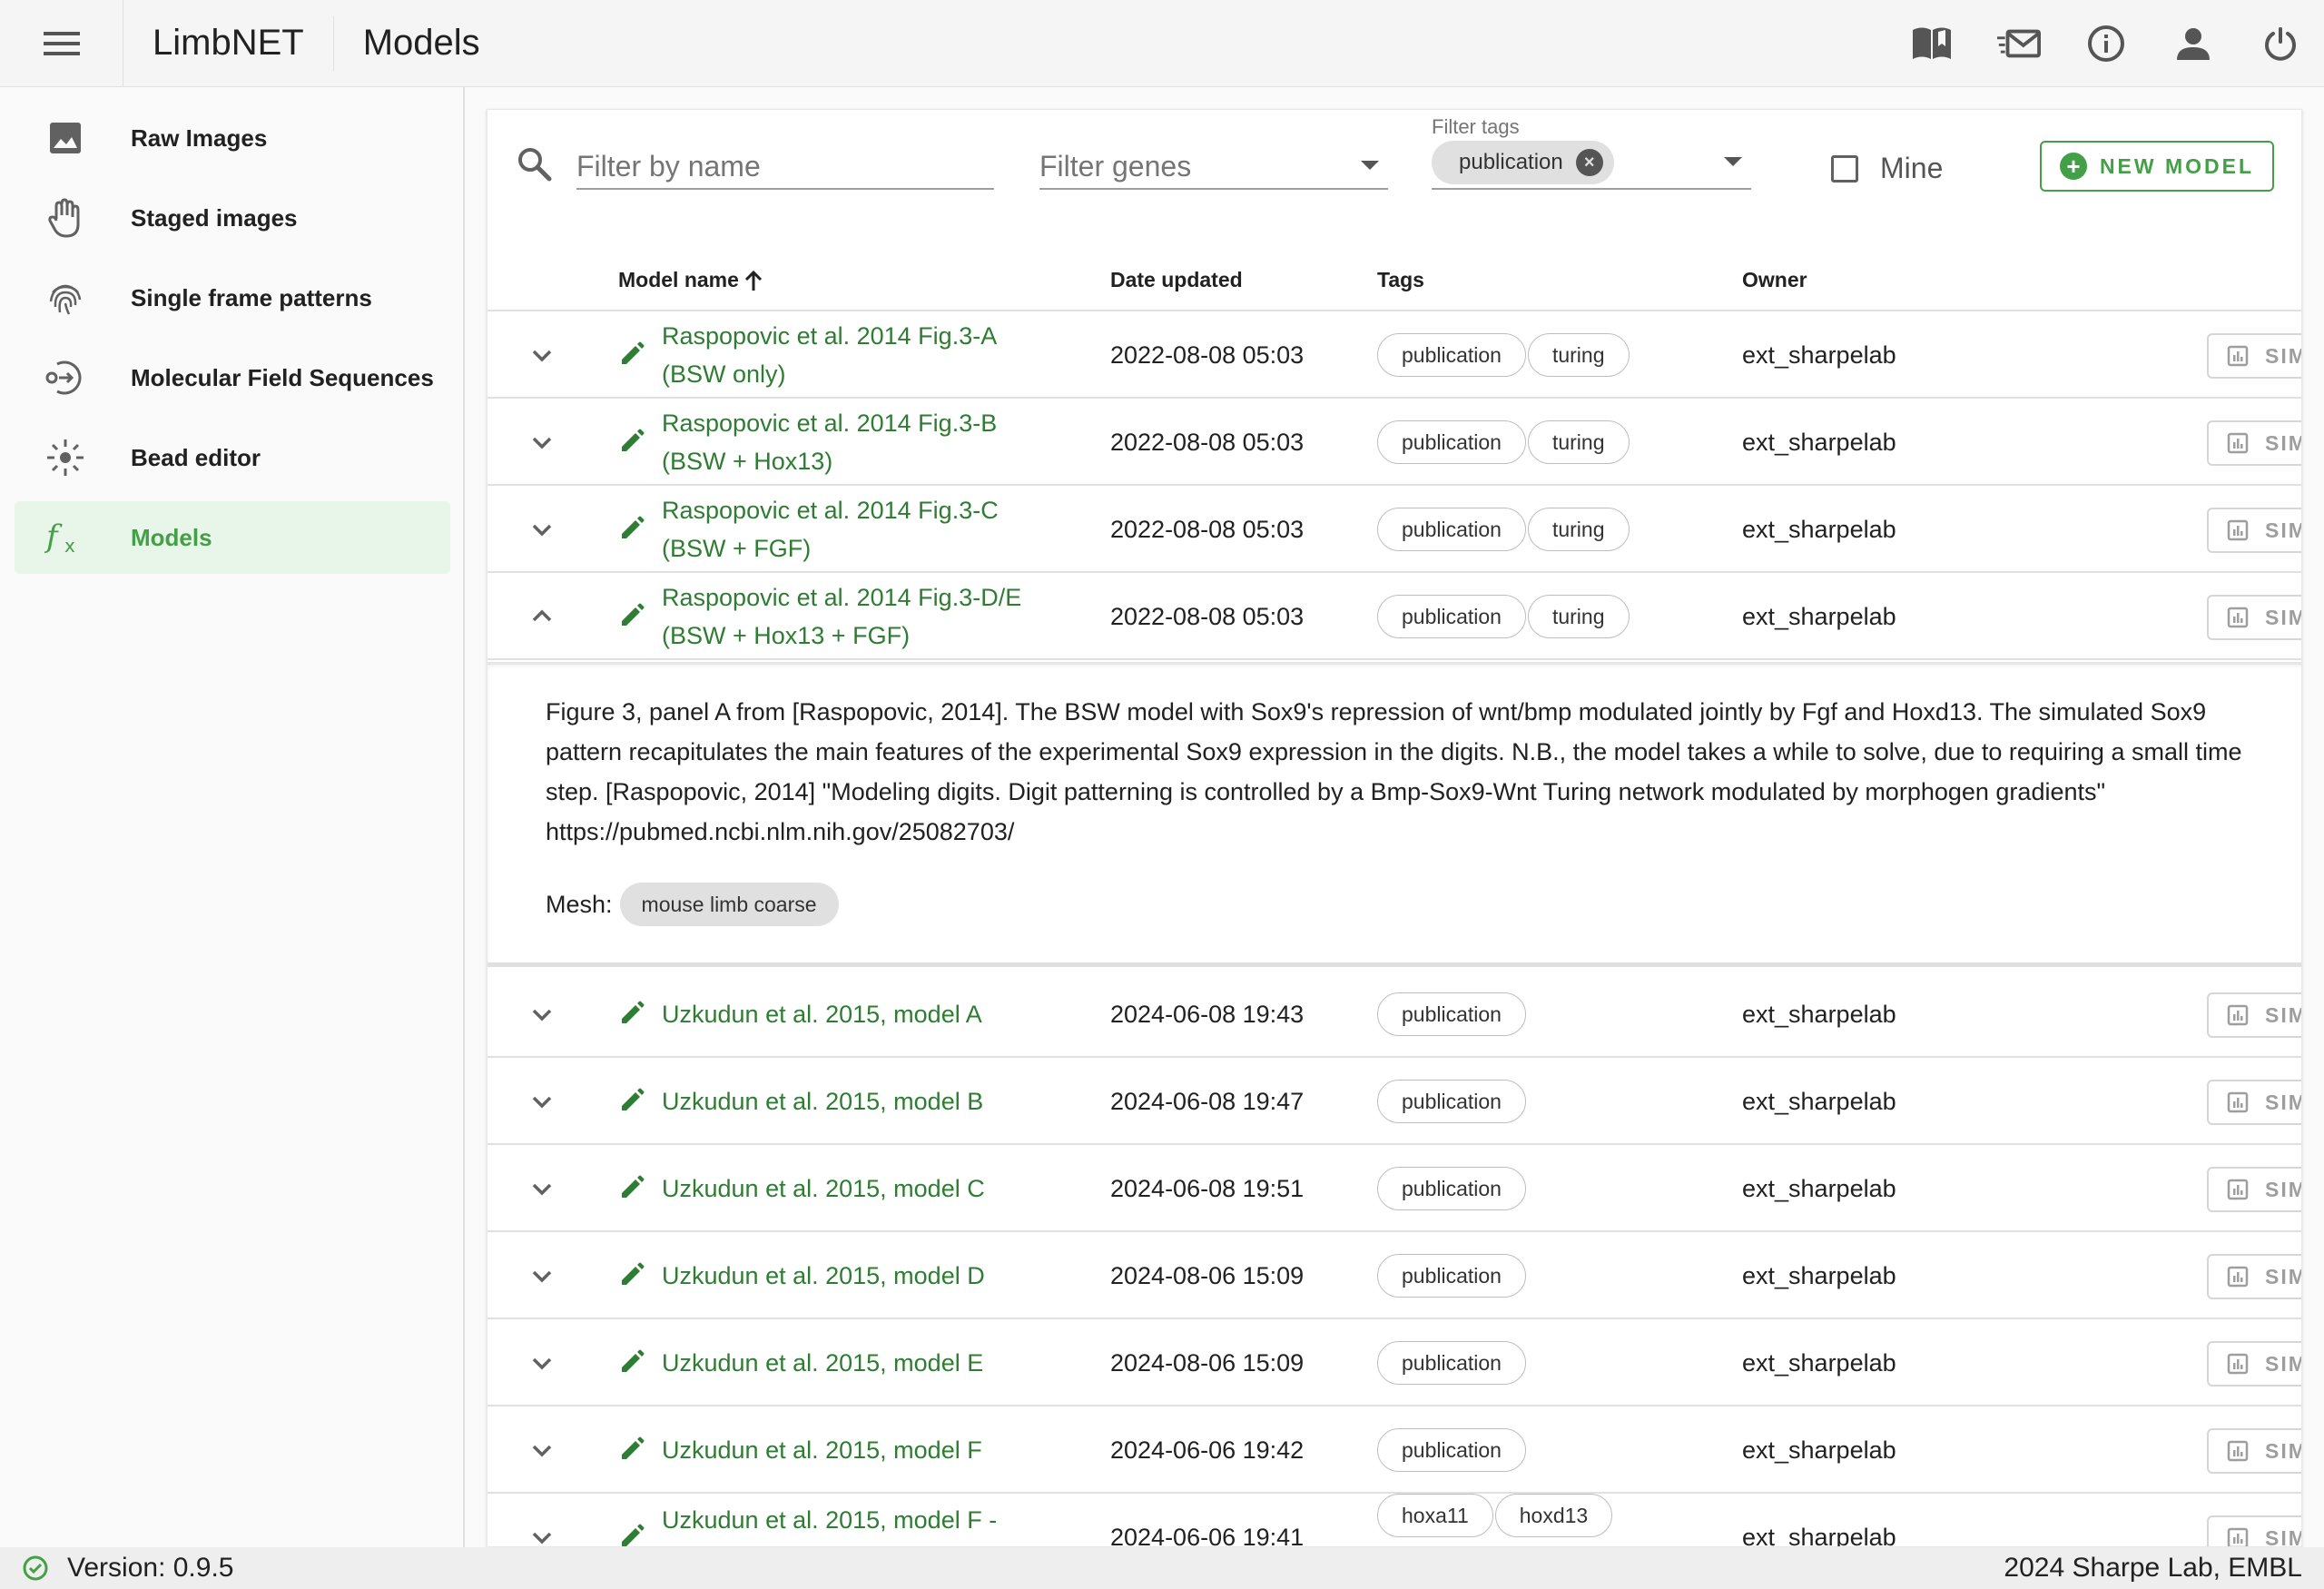 The width and height of the screenshot is (2324, 1589). I want to click on tag-chip: hoxd13, so click(1553, 1515).